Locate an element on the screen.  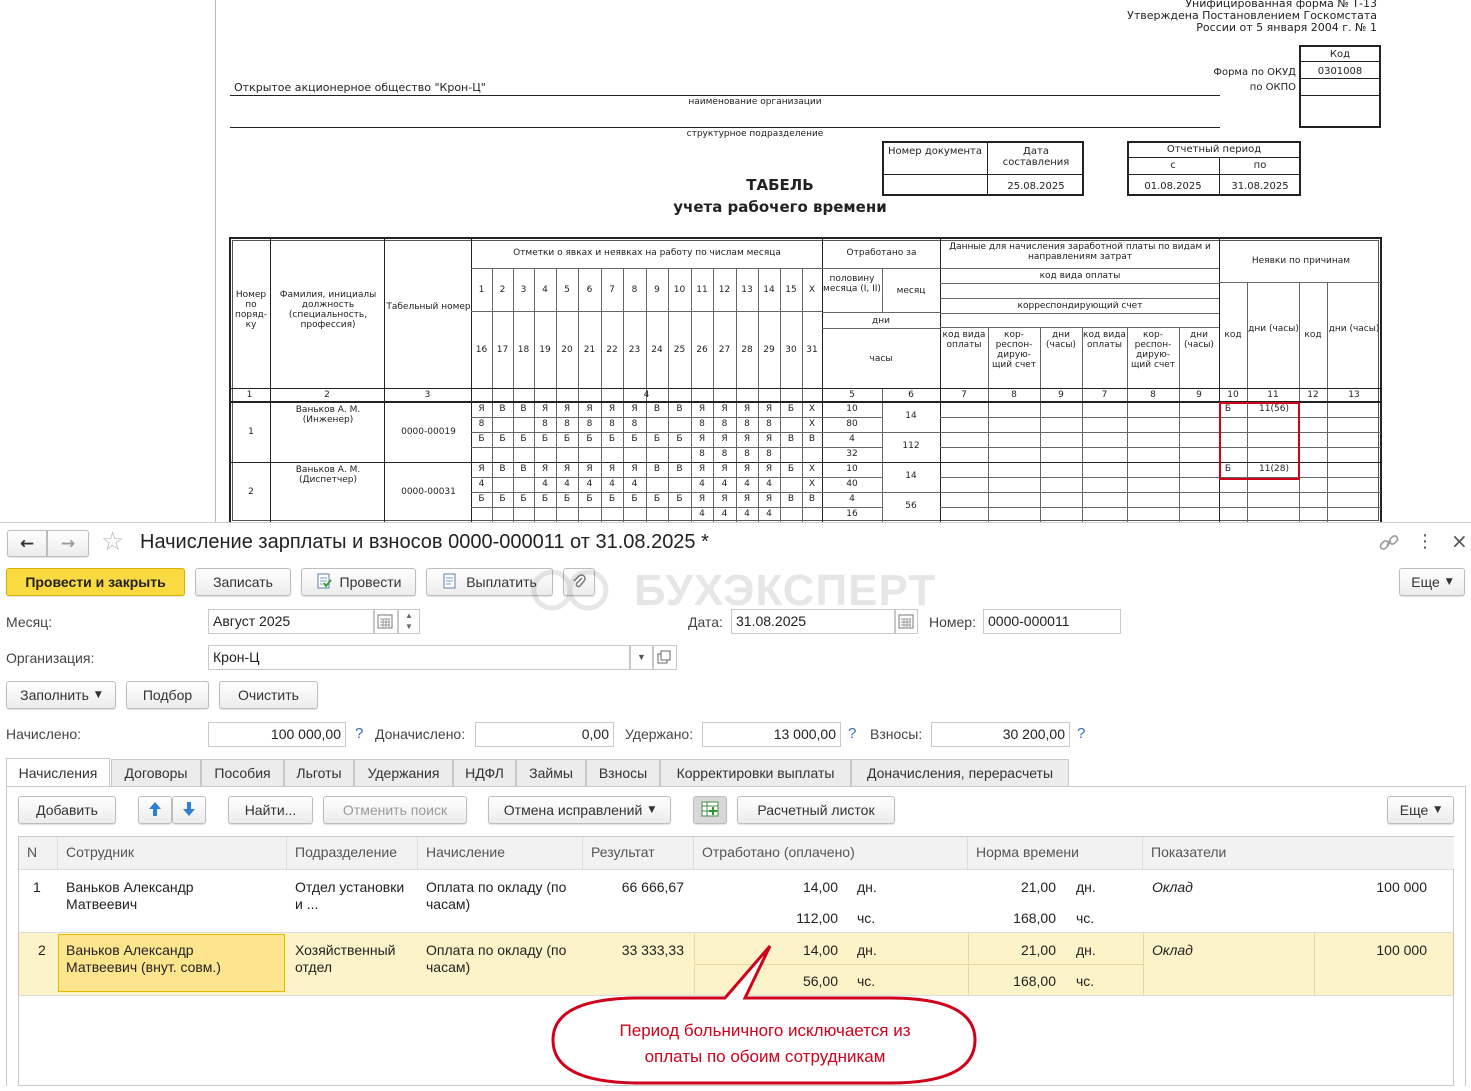
clear-button: Очистить is located at coordinates (268, 695).